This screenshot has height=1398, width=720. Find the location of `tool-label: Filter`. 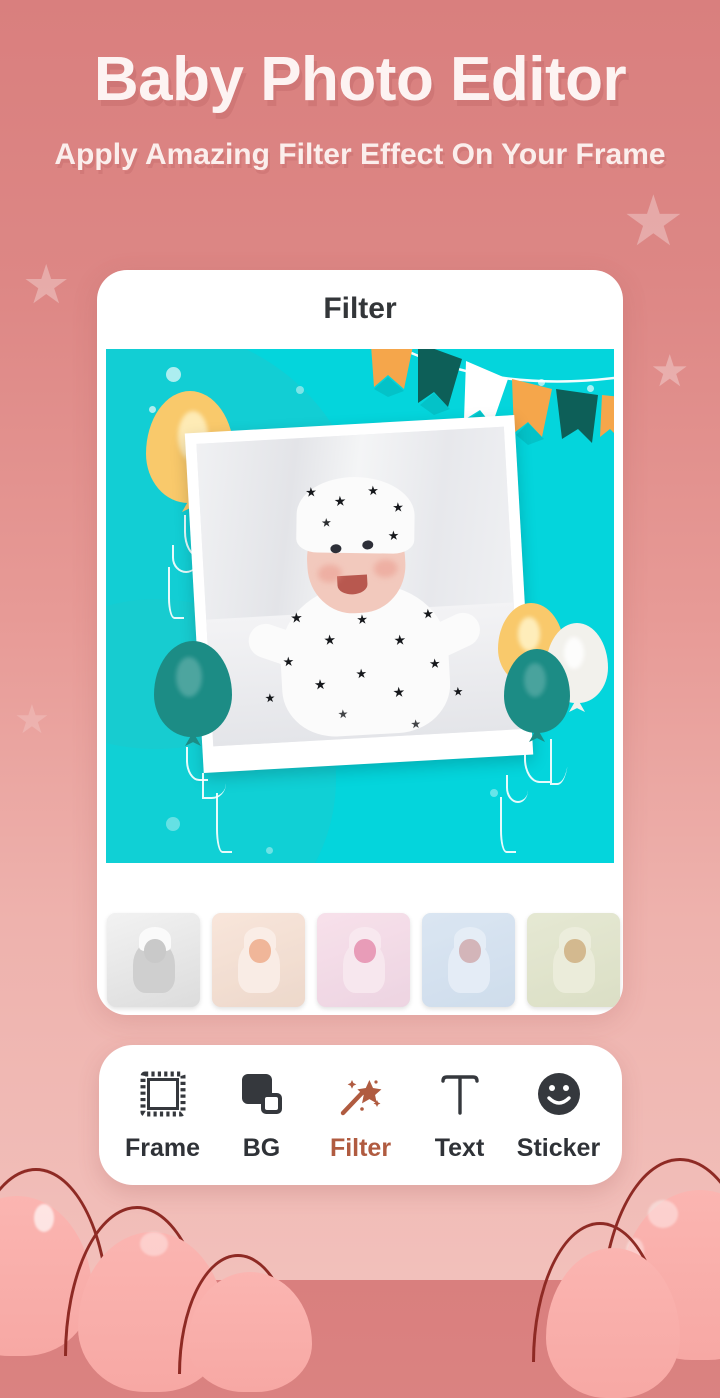

tool-label: Filter is located at coordinates (360, 1148).